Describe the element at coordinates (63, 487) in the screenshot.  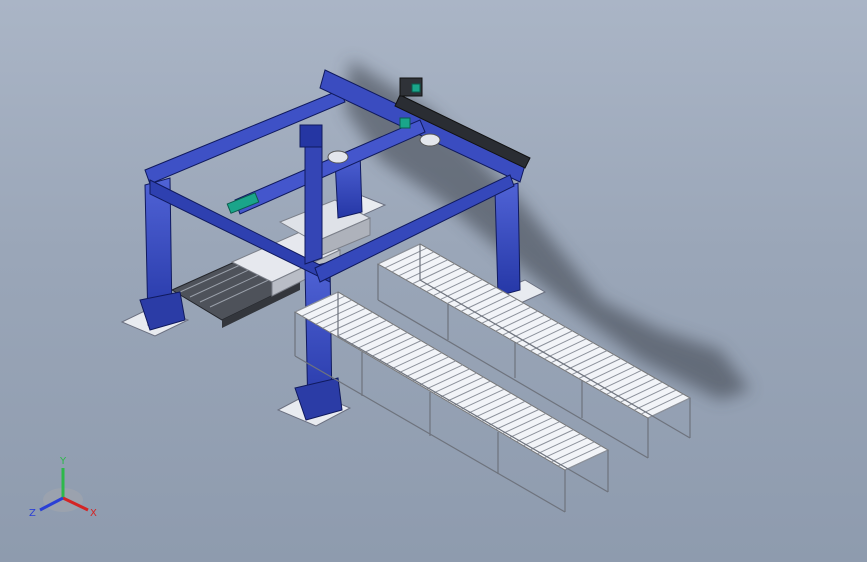
I see `axis-triad: Y X Z` at that location.